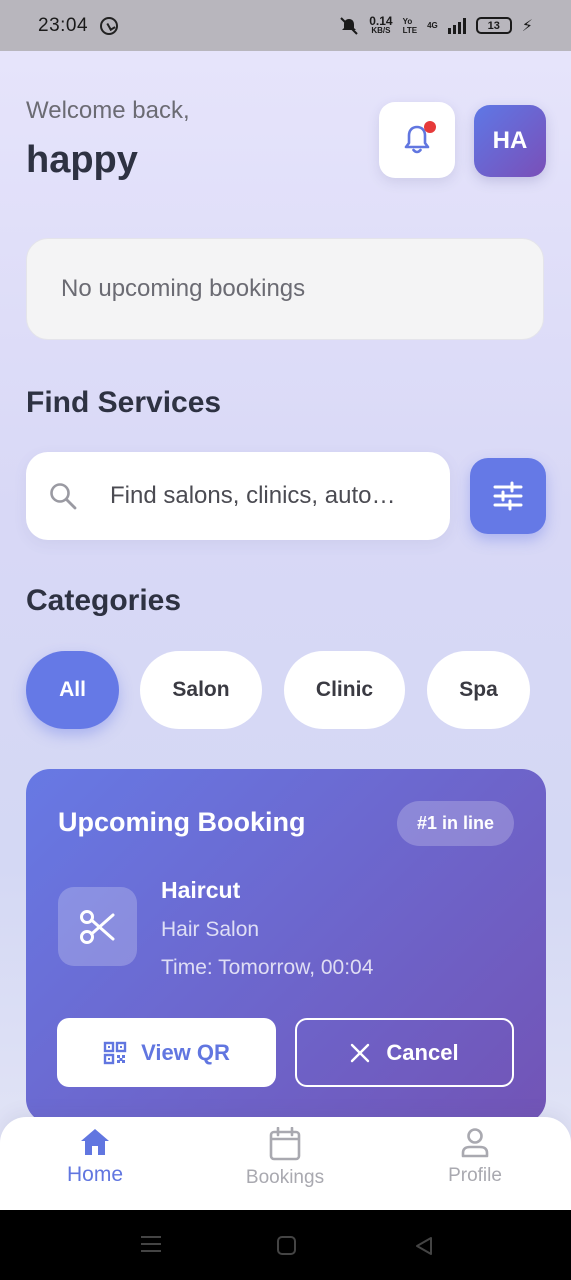 This screenshot has height=1280, width=571. What do you see at coordinates (407, 21) in the screenshot?
I see `volte-top: Yo` at bounding box center [407, 21].